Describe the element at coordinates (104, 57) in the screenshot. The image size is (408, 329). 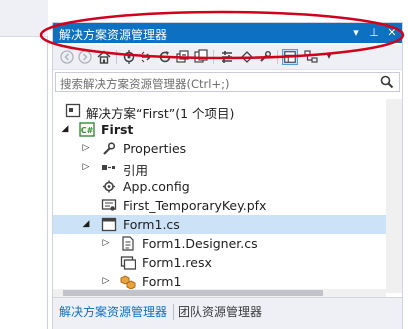
I see `home-icon` at that location.